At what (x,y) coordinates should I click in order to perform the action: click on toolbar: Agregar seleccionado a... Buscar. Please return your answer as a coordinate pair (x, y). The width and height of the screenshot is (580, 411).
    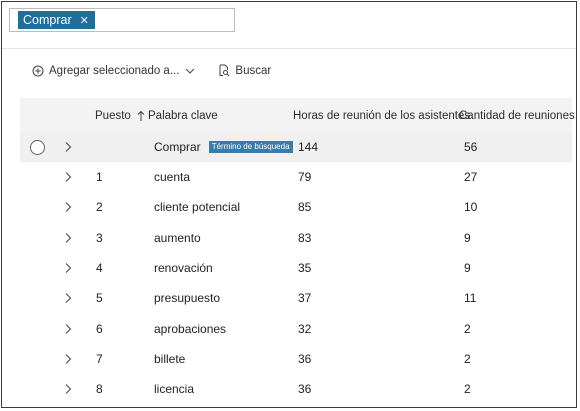
    Looking at the image, I should click on (151, 70).